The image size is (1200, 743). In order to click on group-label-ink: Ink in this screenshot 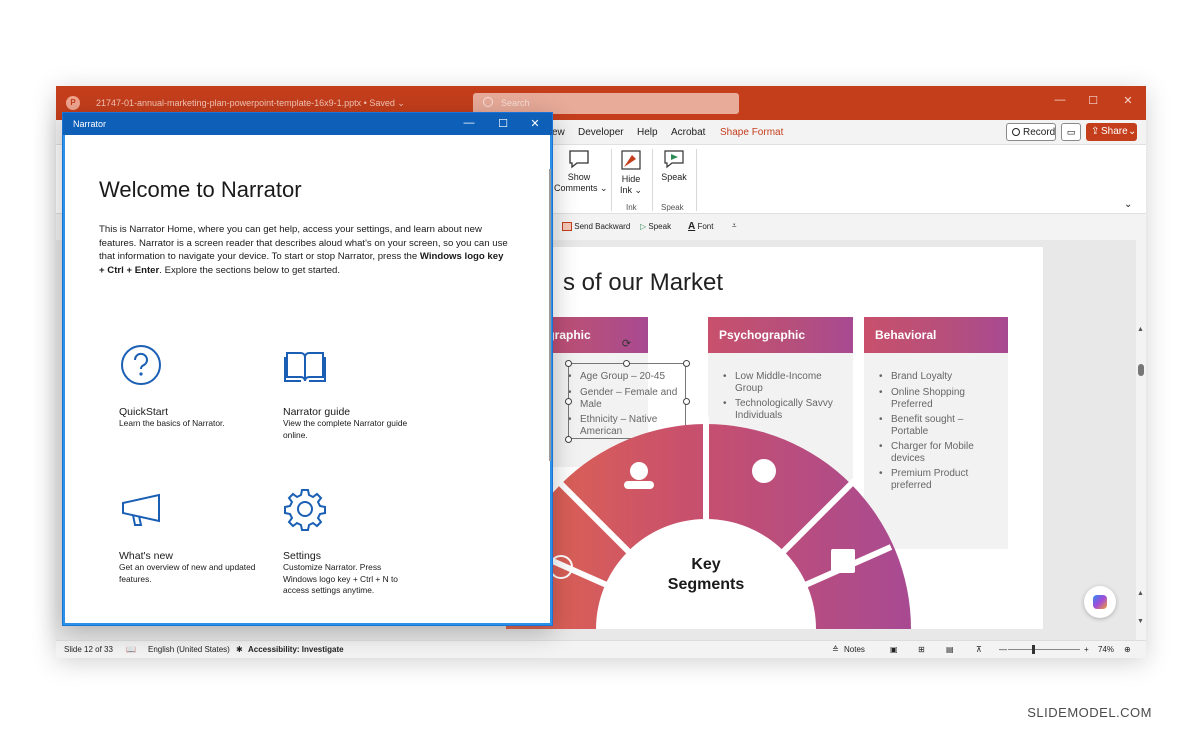, I will do `click(631, 207)`.